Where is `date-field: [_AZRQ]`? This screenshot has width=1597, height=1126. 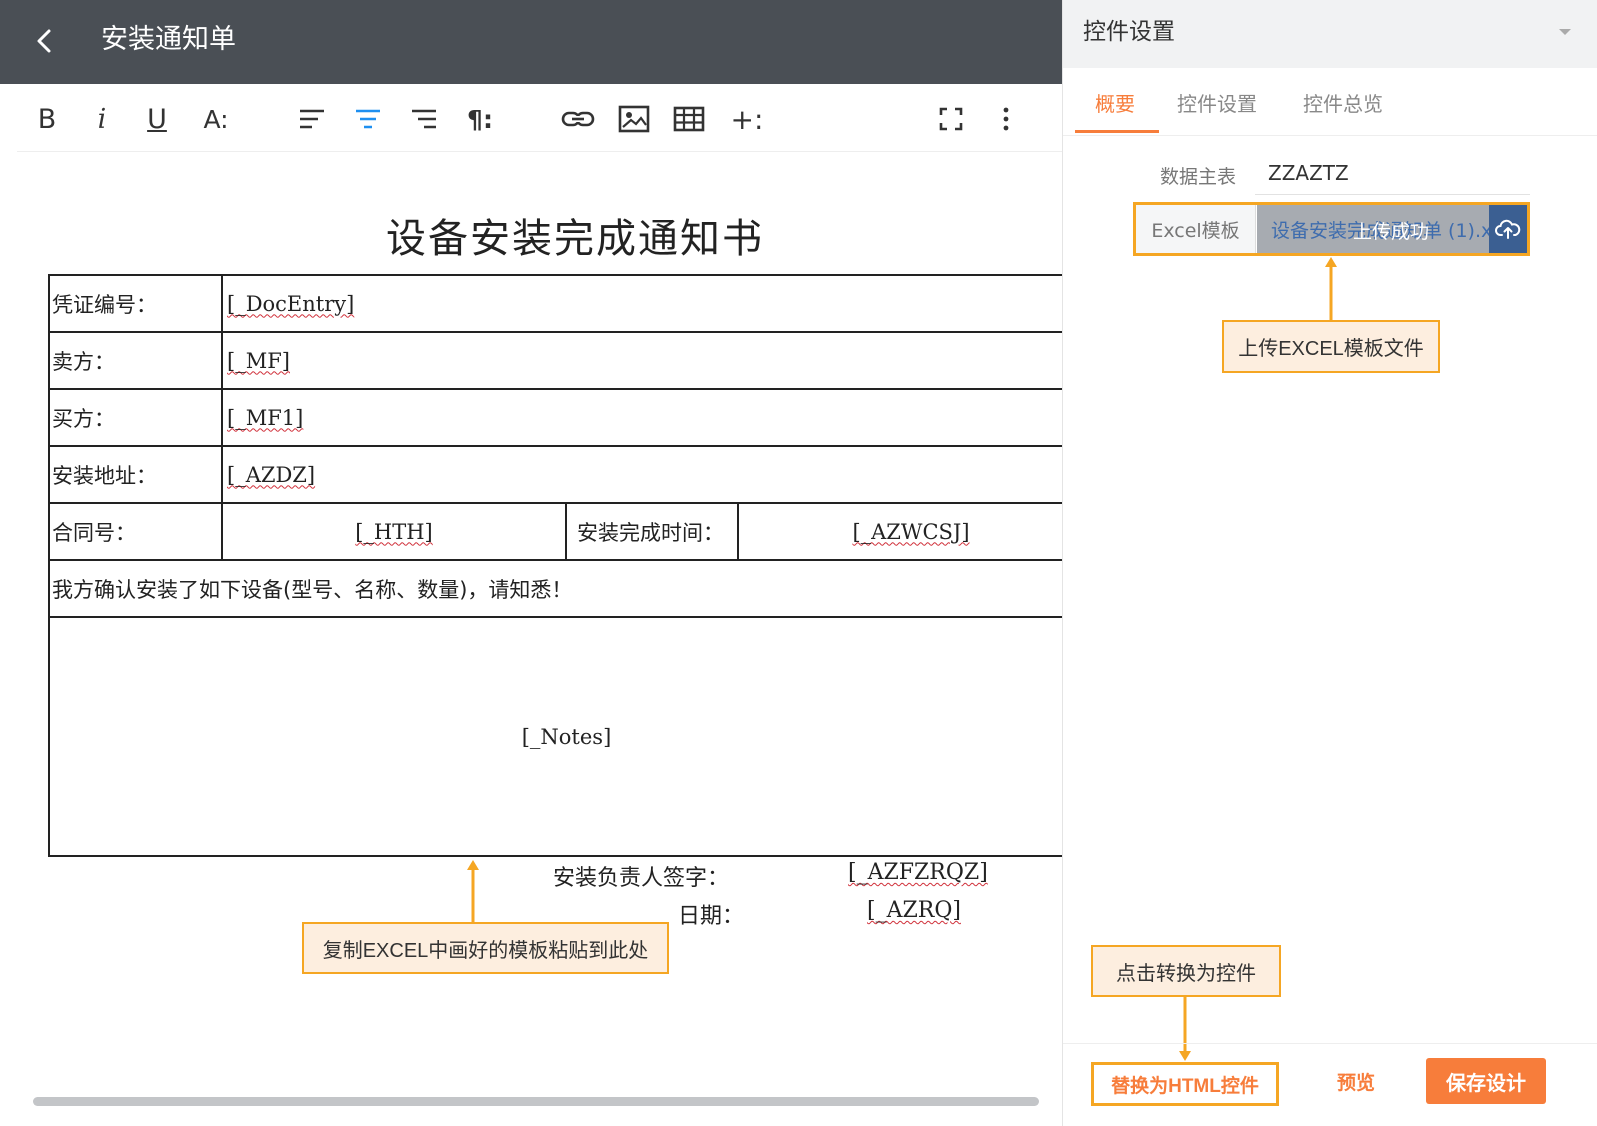
date-field: [_AZRQ] is located at coordinates (914, 910).